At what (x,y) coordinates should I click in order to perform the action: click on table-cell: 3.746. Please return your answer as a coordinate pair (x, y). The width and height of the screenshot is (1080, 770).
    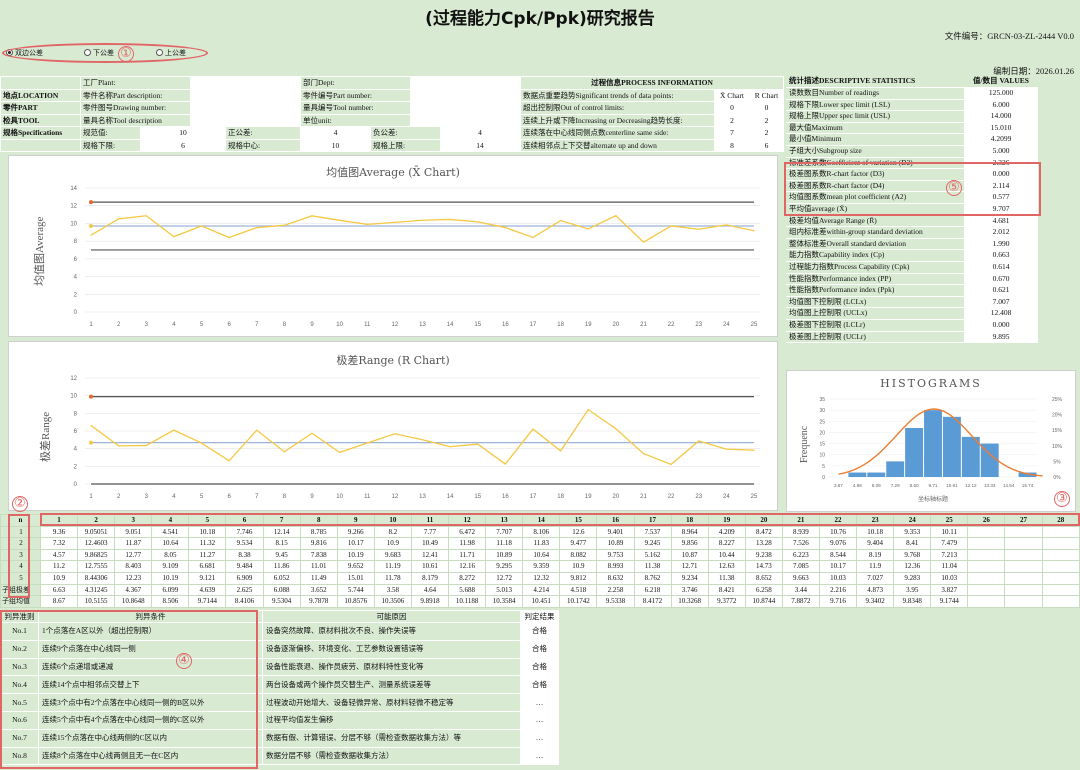
    Looking at the image, I should click on (689, 590).